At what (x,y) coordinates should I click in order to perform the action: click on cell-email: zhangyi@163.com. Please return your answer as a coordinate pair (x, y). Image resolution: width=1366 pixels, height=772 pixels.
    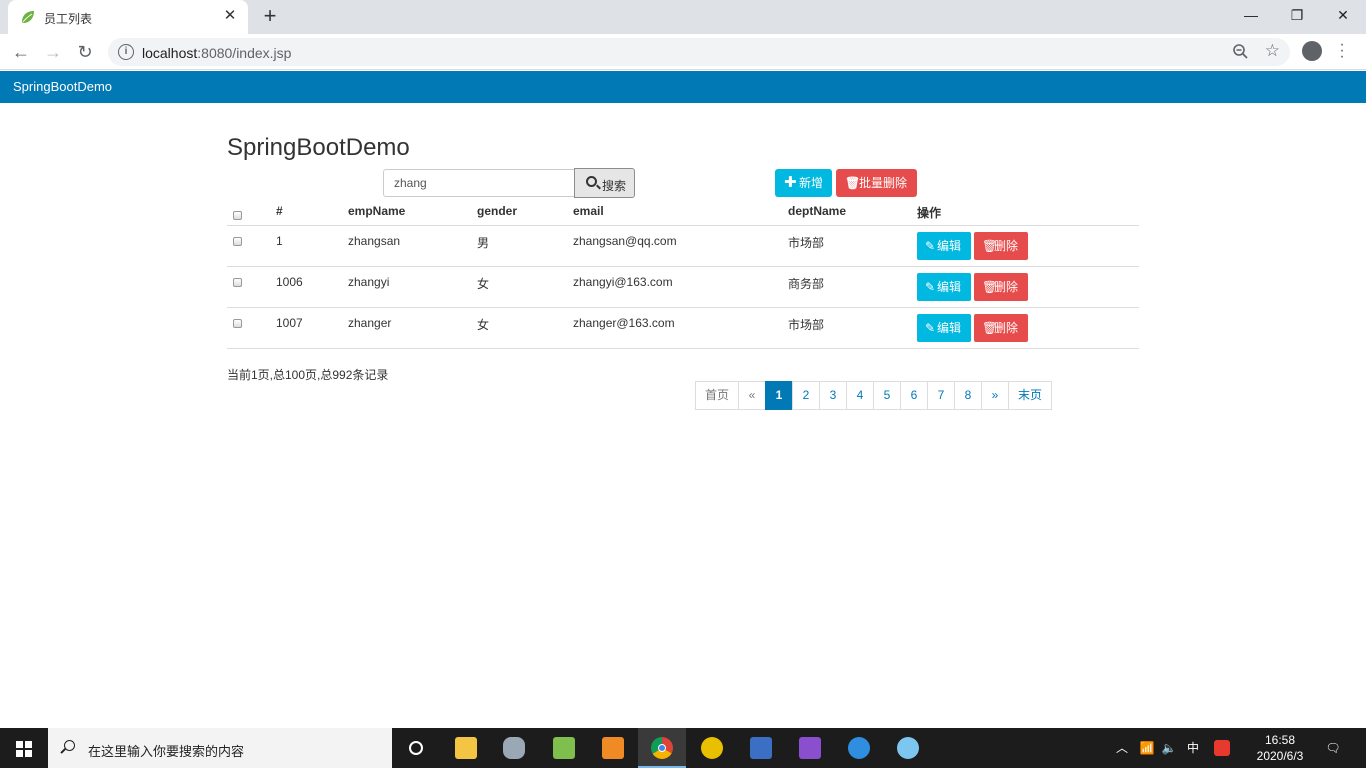
    Looking at the image, I should click on (623, 282).